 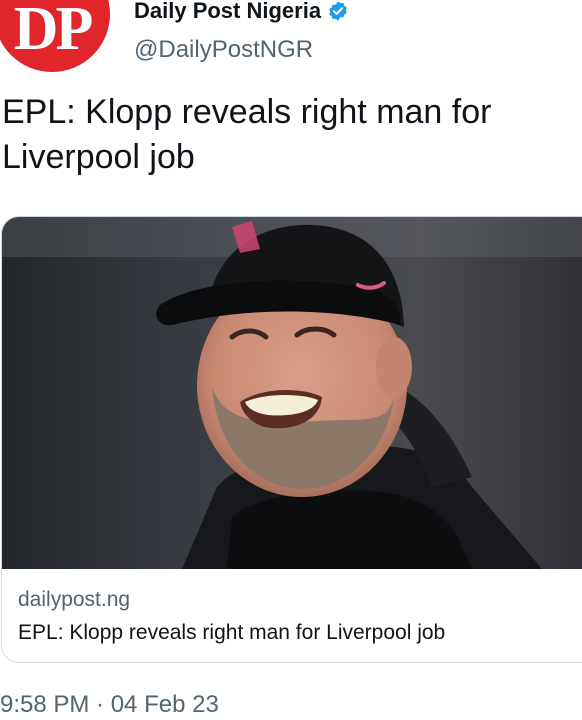 I want to click on avatar: DP, so click(x=55, y=36).